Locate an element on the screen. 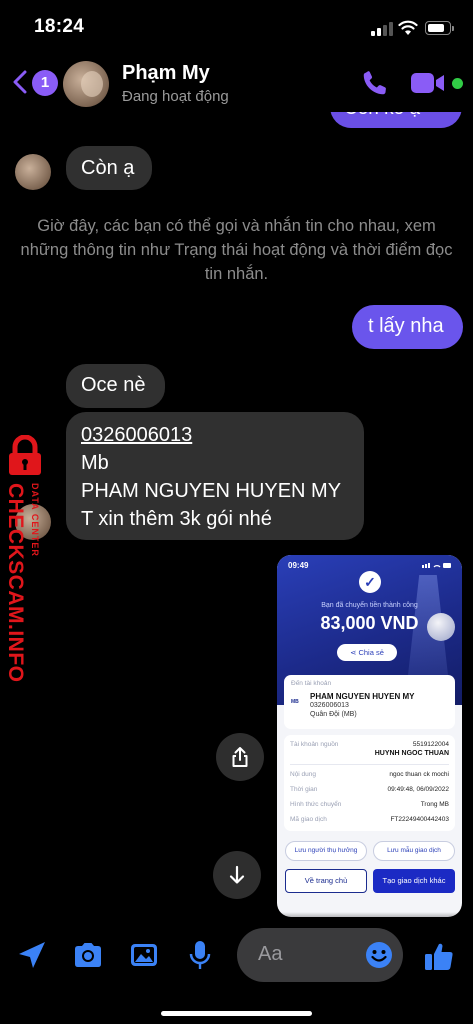 The height and width of the screenshot is (1024, 473). receipt-share-button: ⋖ Chia sẻ is located at coordinates (367, 652).